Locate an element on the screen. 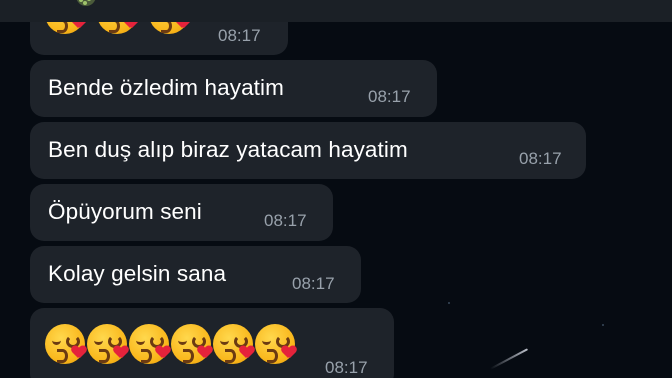 This screenshot has height=378, width=672. message-bubble: Öpüyorum seni 08:17 is located at coordinates (181, 212).